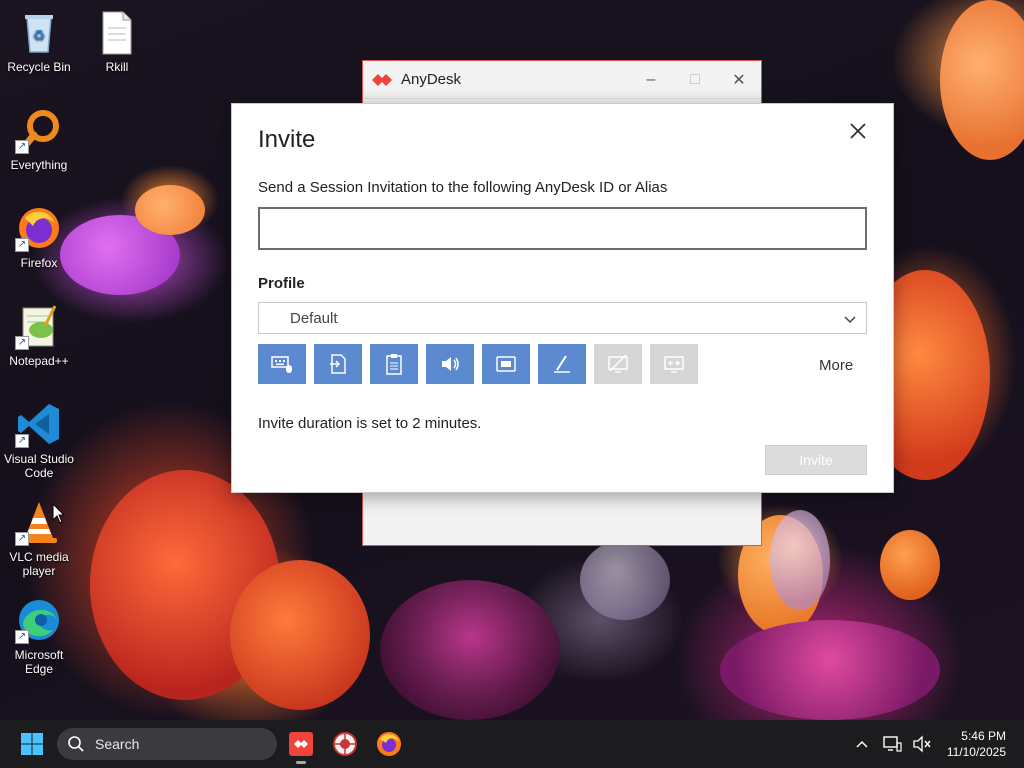  What do you see at coordinates (562, 228) in the screenshot?
I see `anydesk-id-input` at bounding box center [562, 228].